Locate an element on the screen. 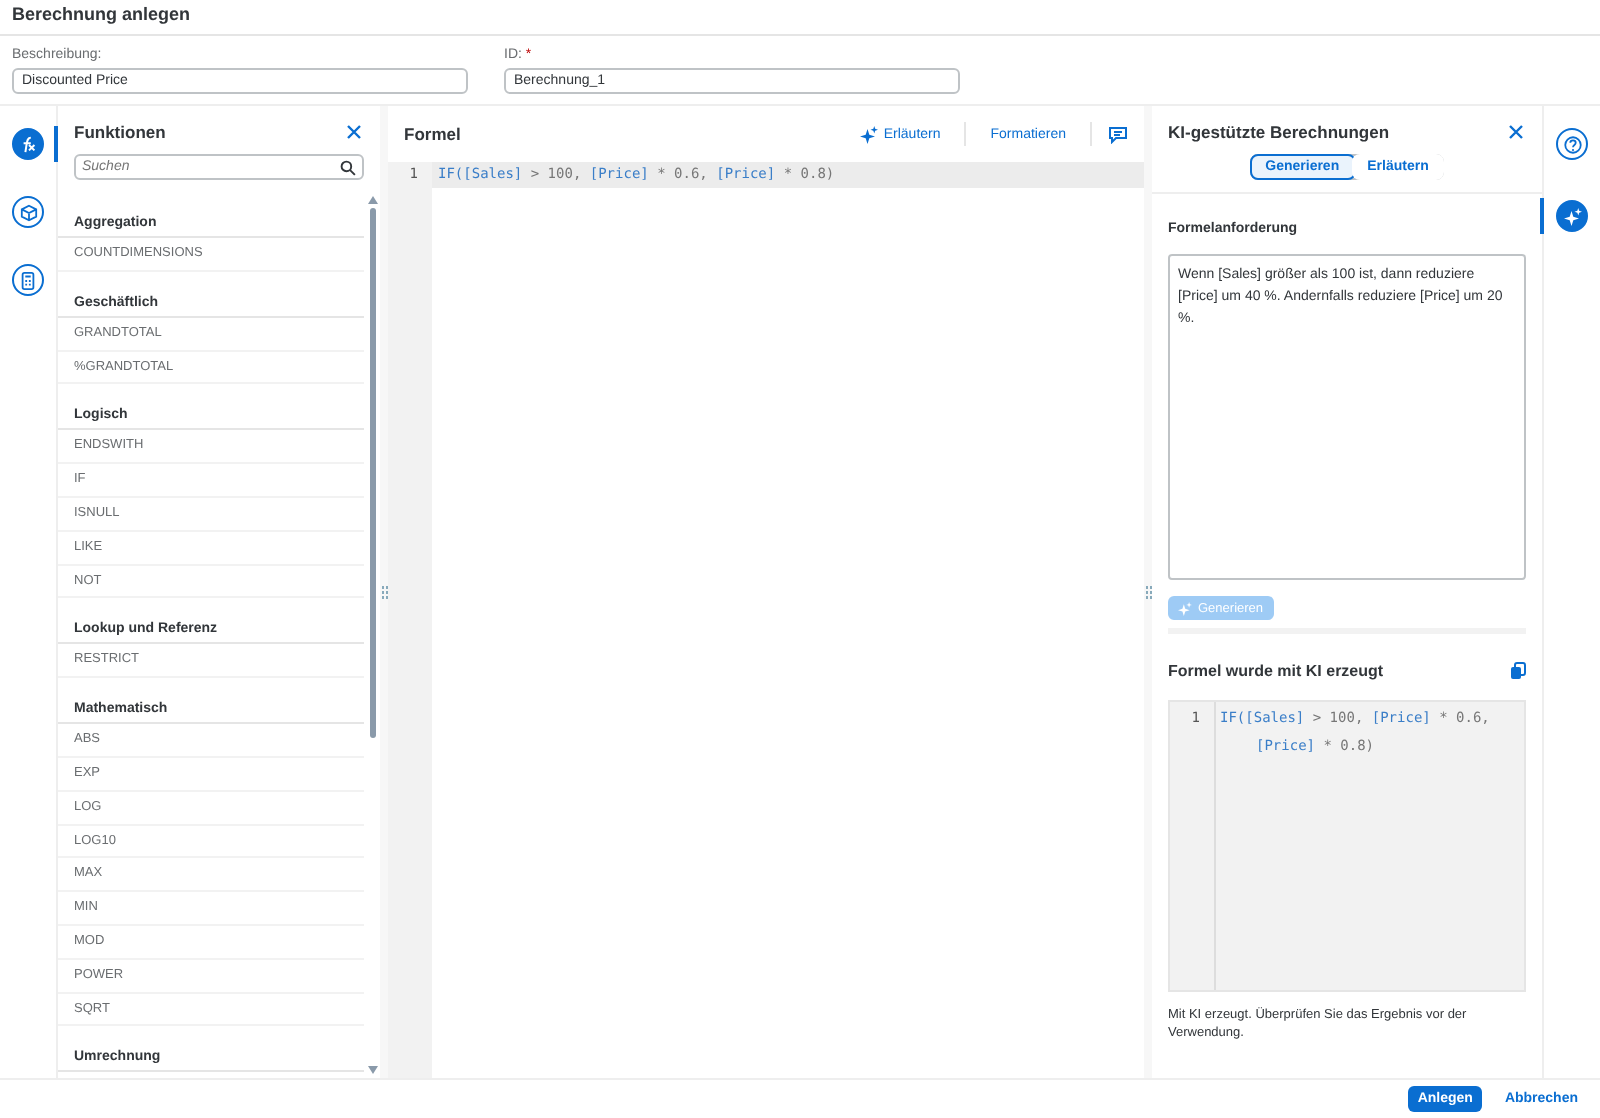 This screenshot has height=1118, width=1600. calculator-icon is located at coordinates (28, 280).